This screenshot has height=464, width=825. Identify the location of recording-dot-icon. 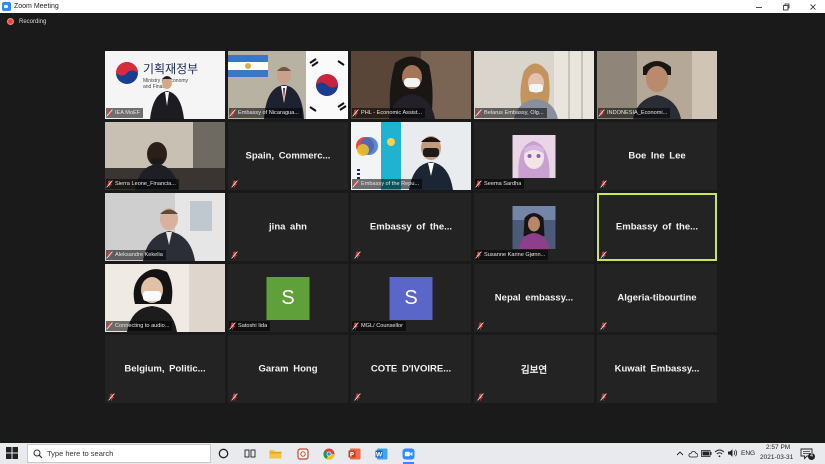
(10, 21).